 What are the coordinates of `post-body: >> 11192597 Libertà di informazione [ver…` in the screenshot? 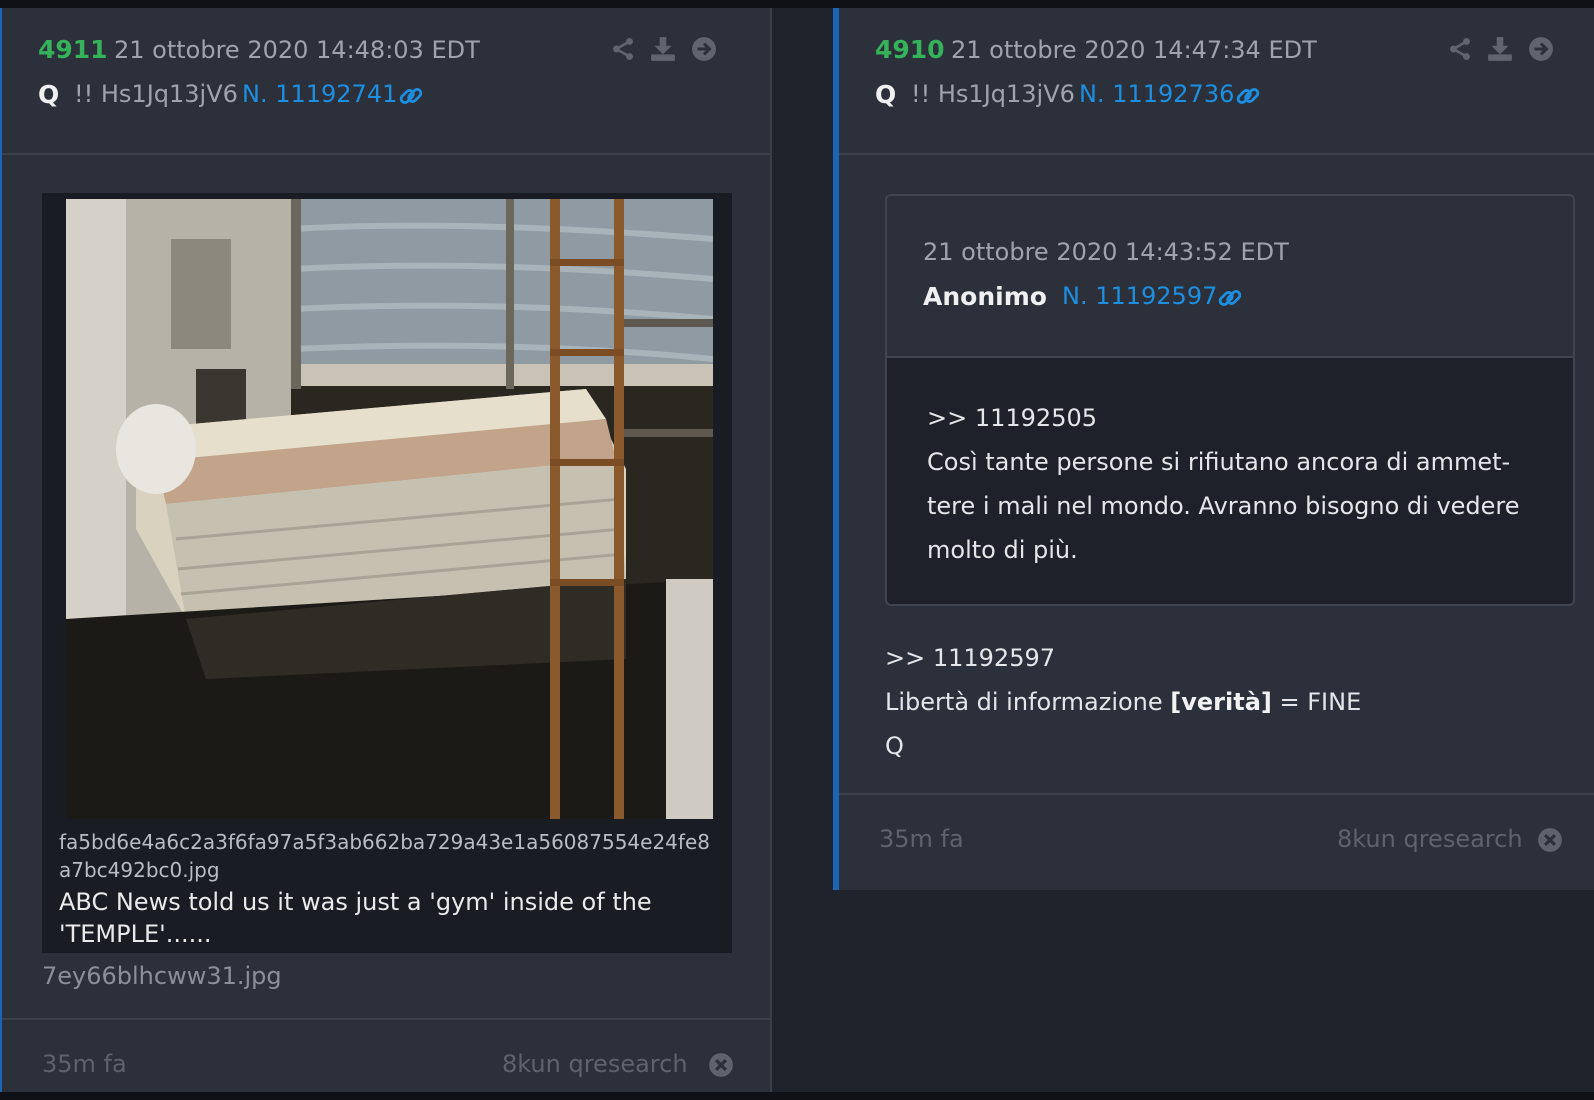 It's located at (1225, 702).